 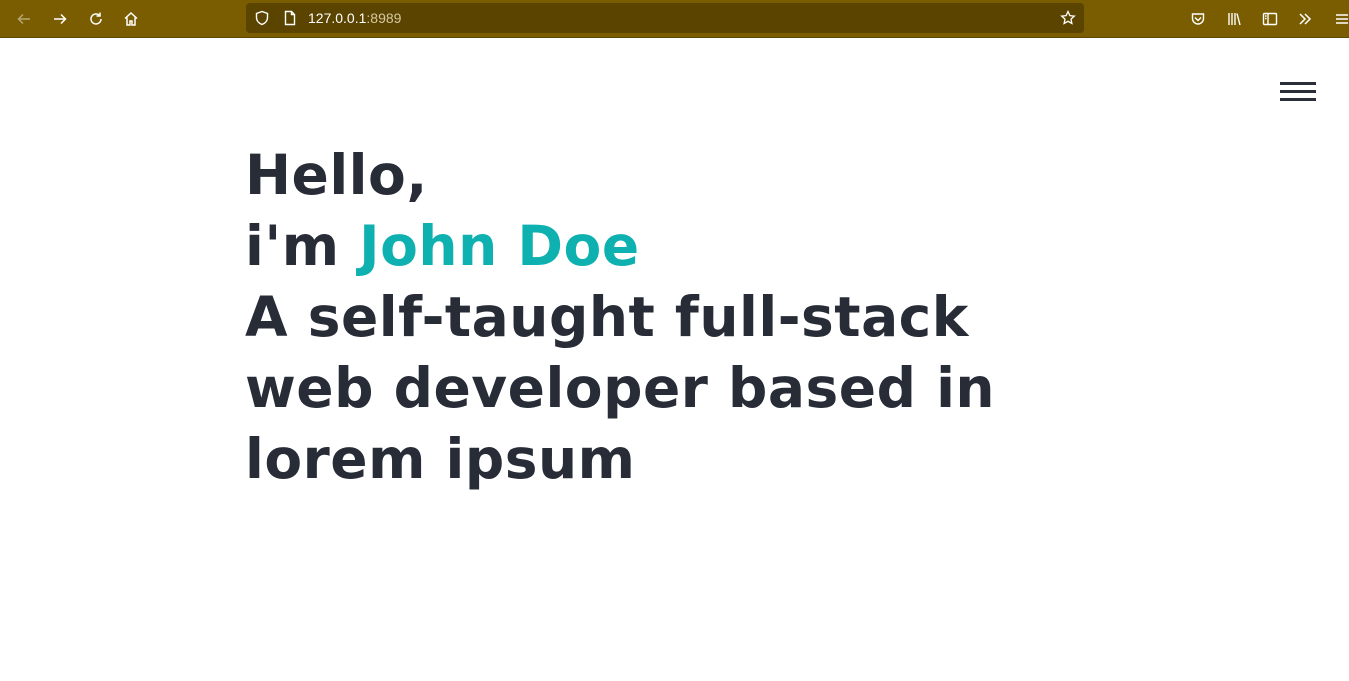 What do you see at coordinates (290, 18) in the screenshot?
I see `page-icon` at bounding box center [290, 18].